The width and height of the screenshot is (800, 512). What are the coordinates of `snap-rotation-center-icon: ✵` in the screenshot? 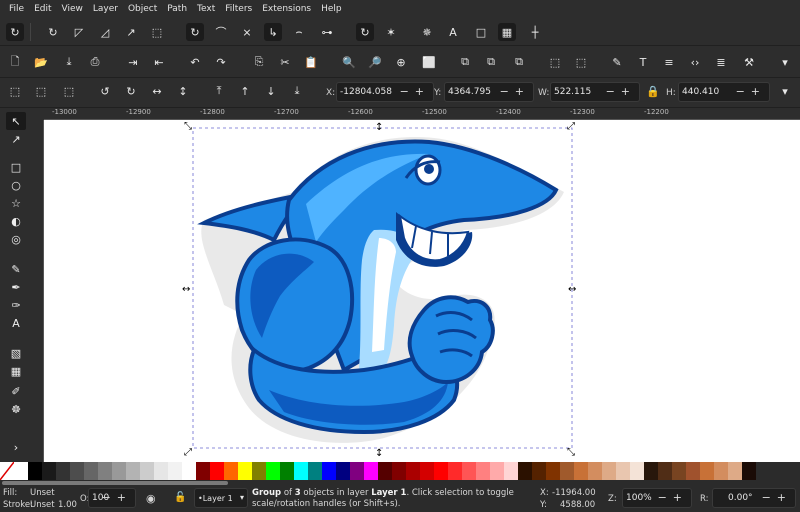 It's located at (427, 32).